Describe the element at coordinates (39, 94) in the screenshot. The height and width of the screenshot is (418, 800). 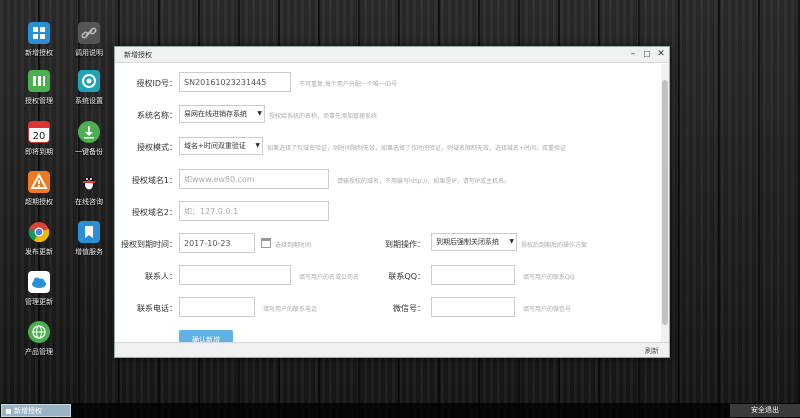
I see `desktop-icon-auth-manage: 授权管理` at that location.